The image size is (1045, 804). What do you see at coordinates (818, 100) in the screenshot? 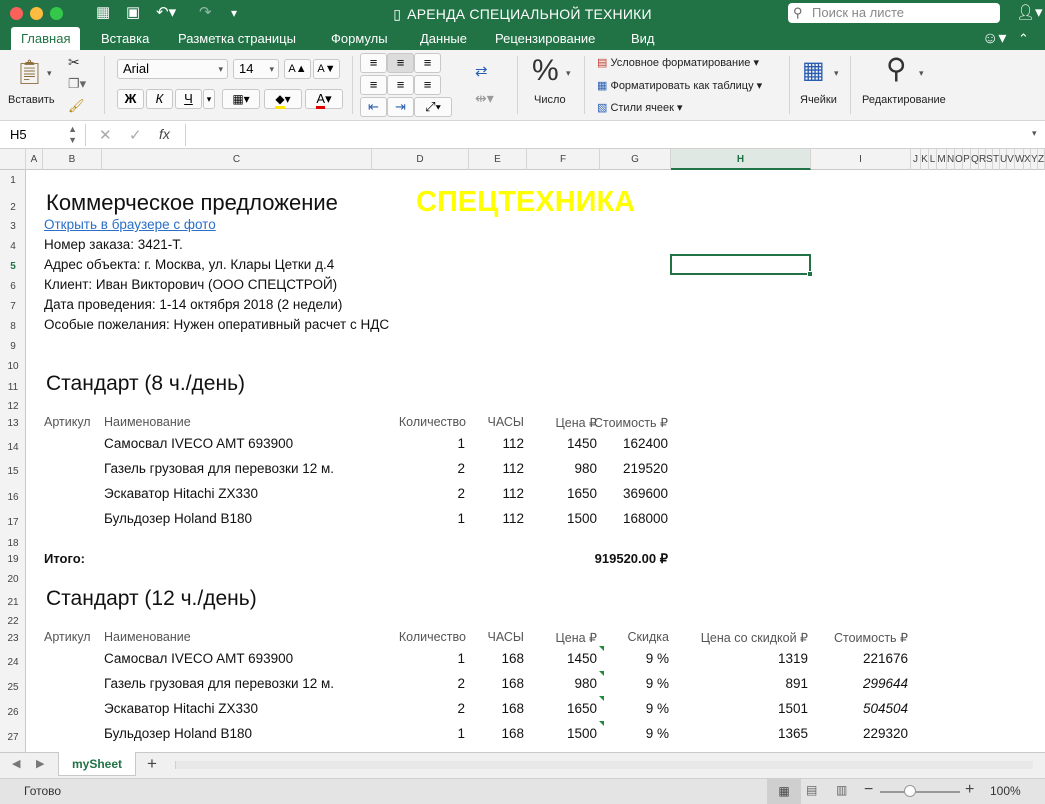
I see `cells-label: Ячейки` at bounding box center [818, 100].